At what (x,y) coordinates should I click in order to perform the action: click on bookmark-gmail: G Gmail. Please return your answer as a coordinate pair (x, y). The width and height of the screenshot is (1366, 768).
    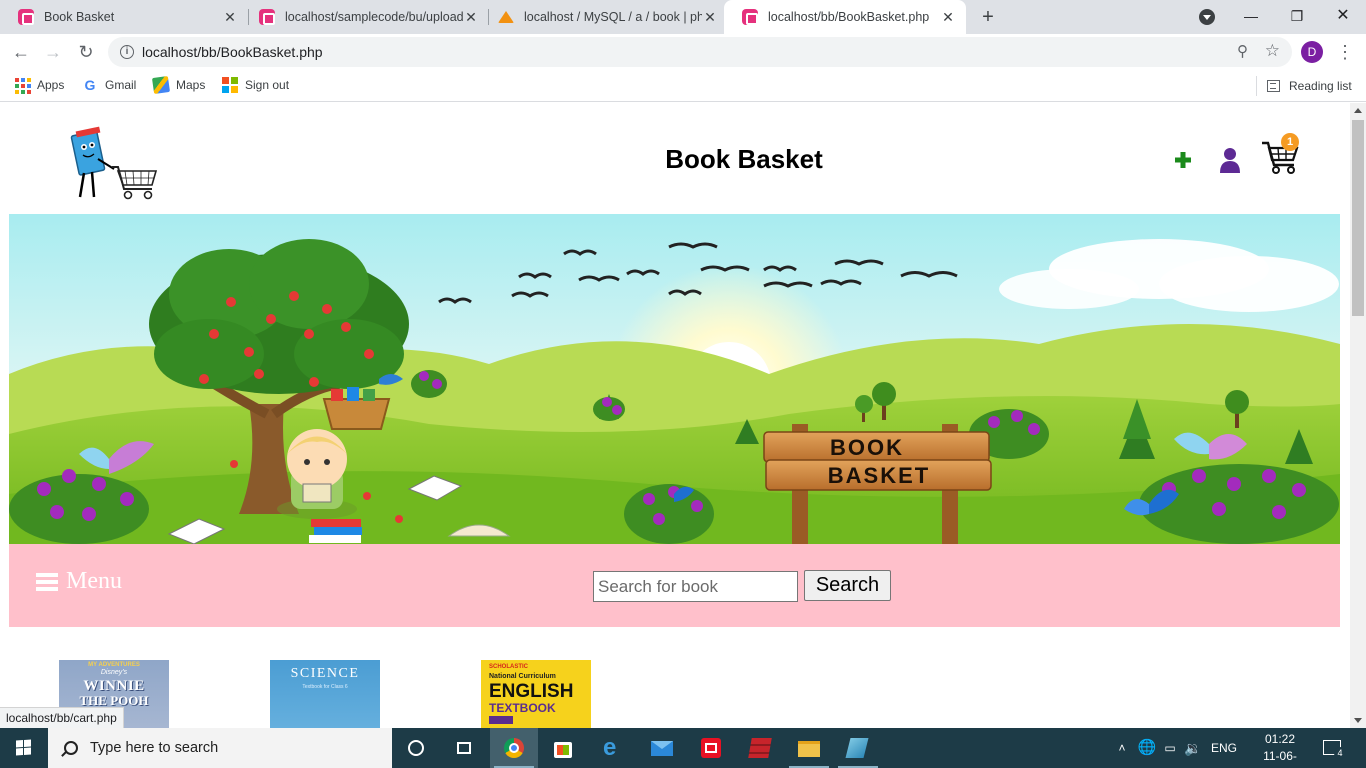
    Looking at the image, I should click on (109, 85).